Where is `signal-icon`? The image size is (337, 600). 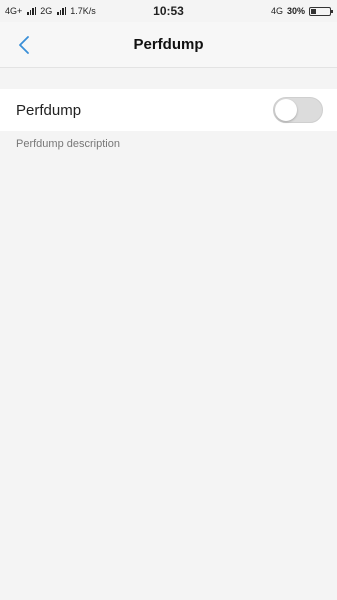
signal-icon is located at coordinates (32, 11).